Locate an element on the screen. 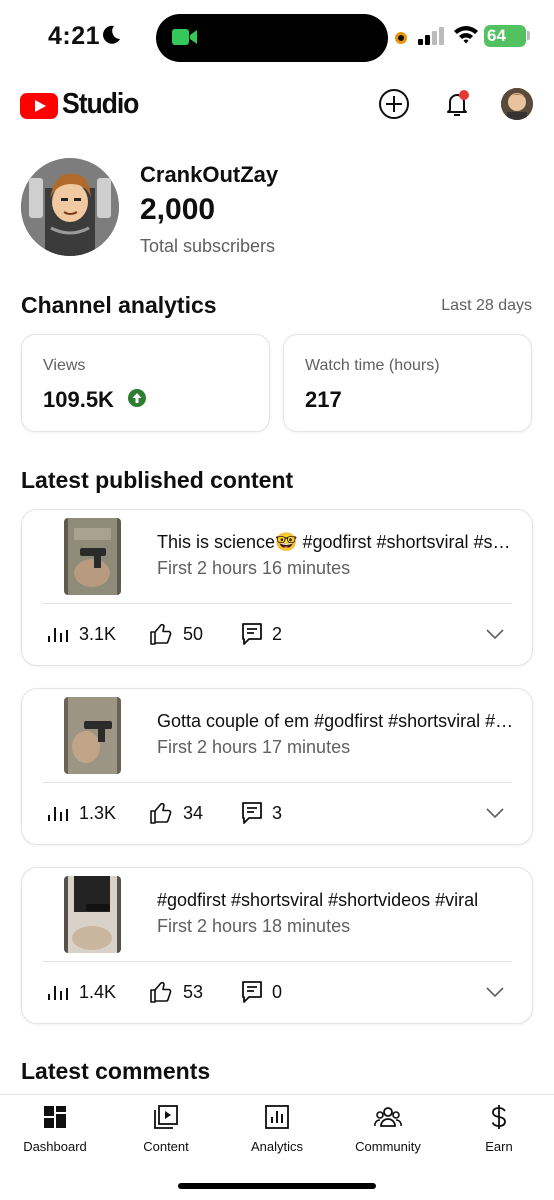 This screenshot has width=554, height=1200. mic-indicator is located at coordinates (401, 38).